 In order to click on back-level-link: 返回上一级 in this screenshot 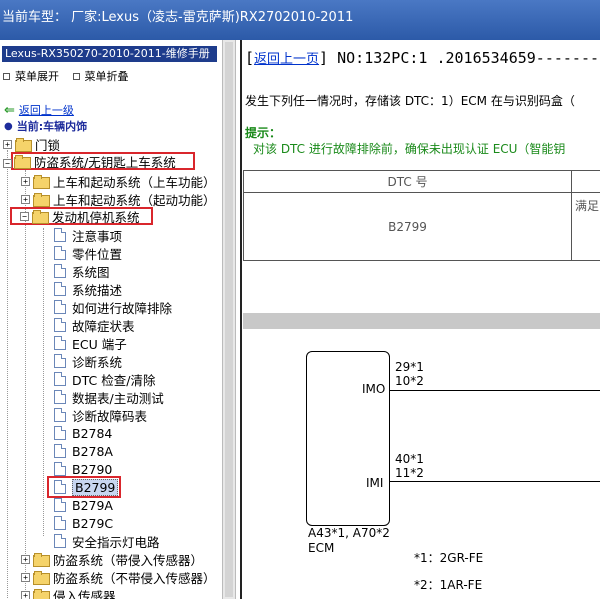, I will do `click(46, 110)`.